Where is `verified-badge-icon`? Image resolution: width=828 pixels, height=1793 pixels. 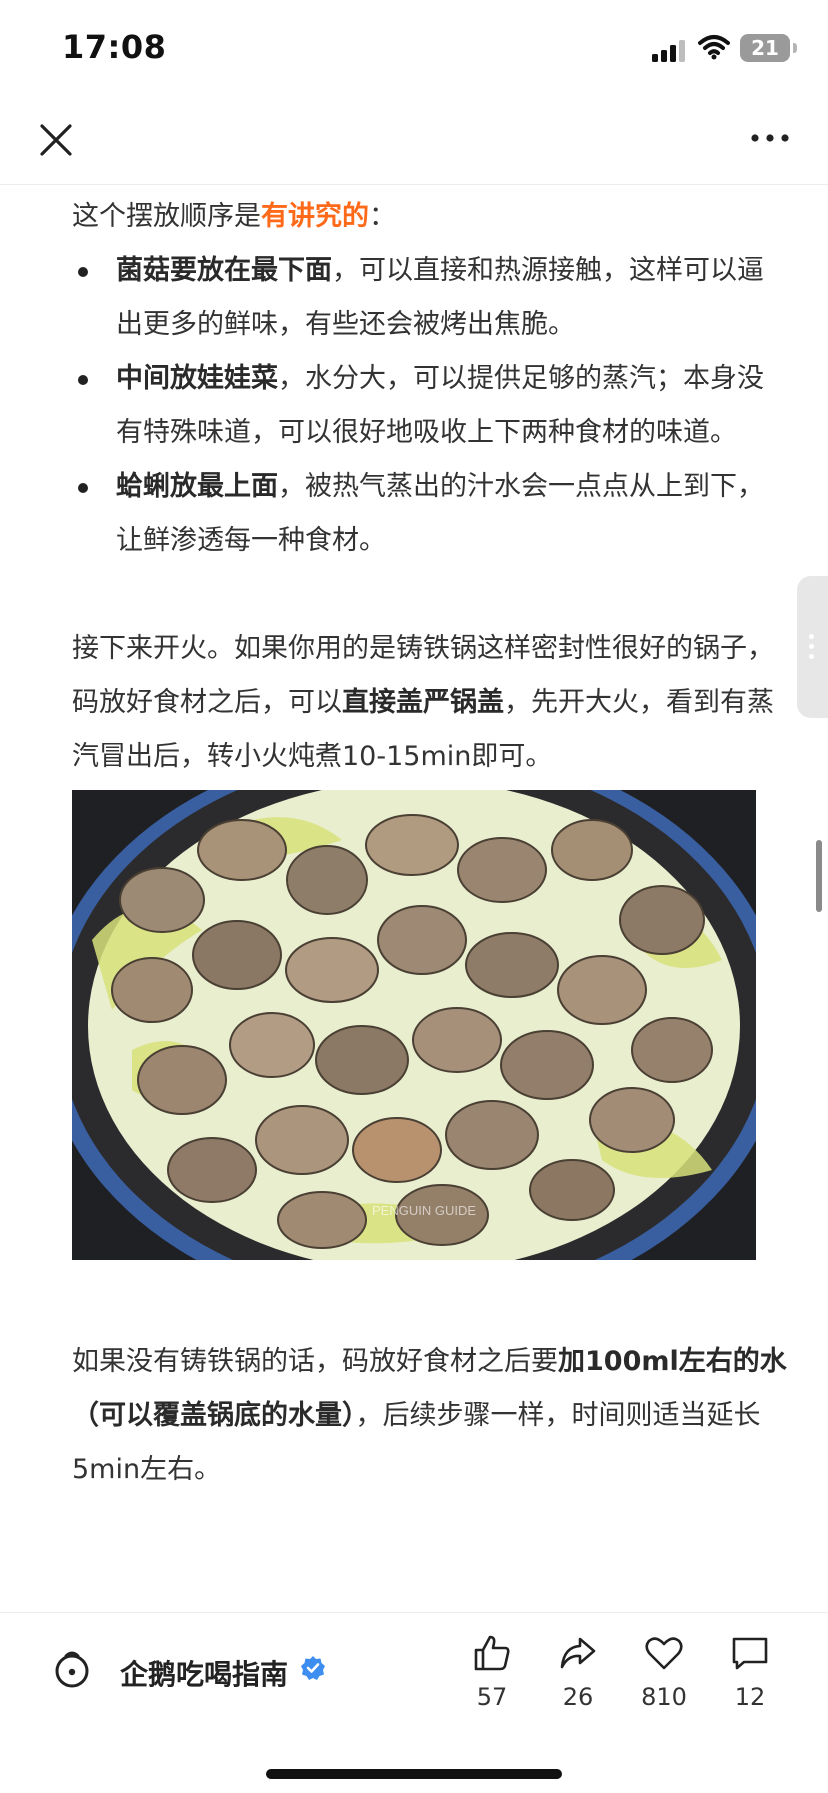 verified-badge-icon is located at coordinates (313, 1668).